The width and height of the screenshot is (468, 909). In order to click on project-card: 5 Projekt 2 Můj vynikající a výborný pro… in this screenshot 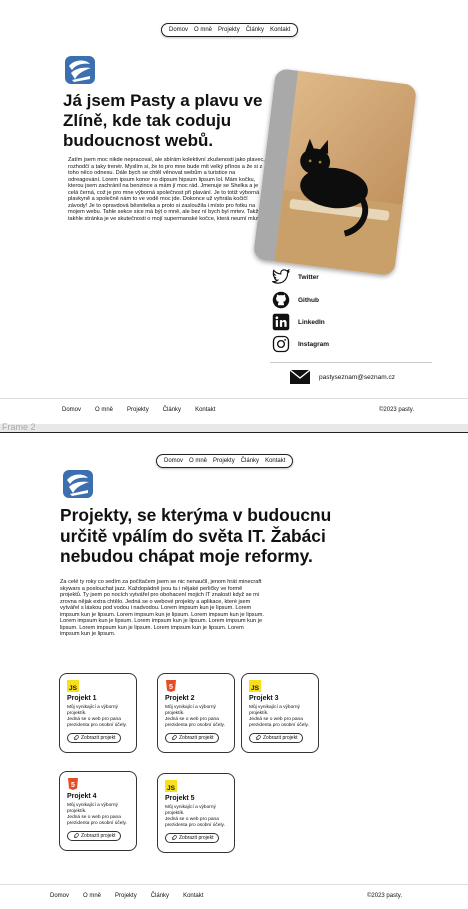, I will do `click(196, 713)`.